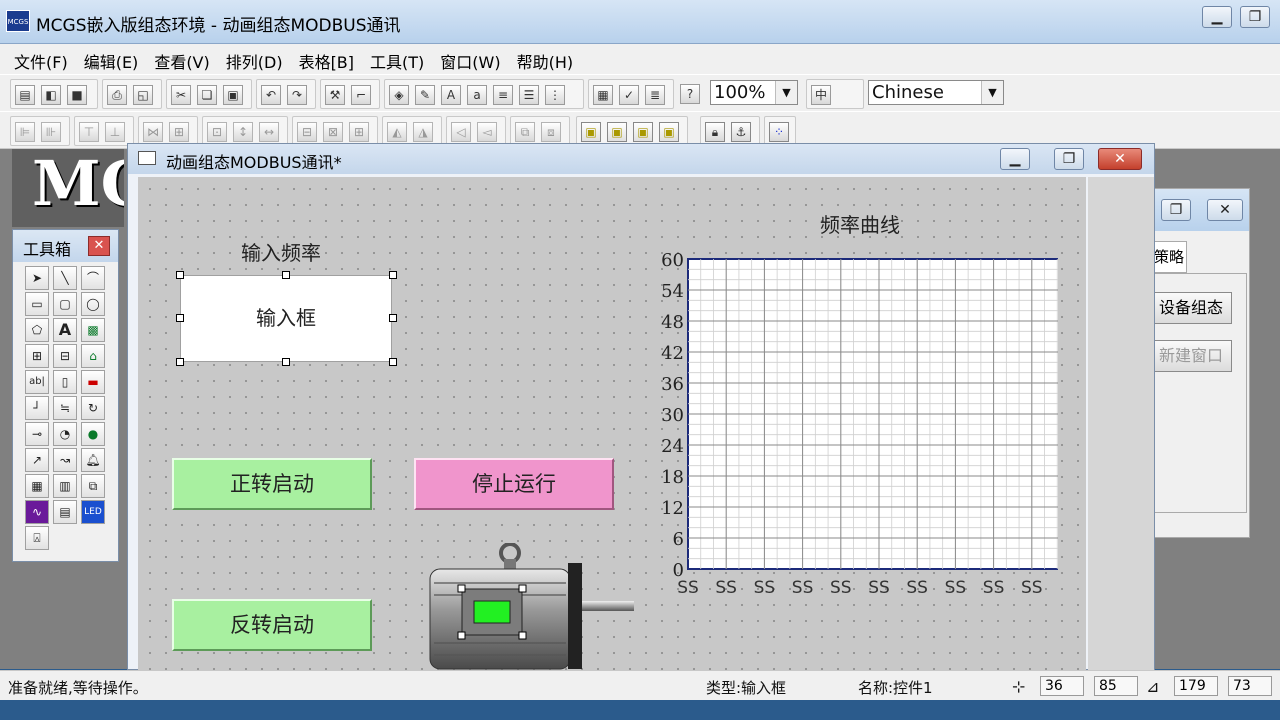  Describe the element at coordinates (65, 330) in the screenshot. I see `text-tool-icon: A` at that location.